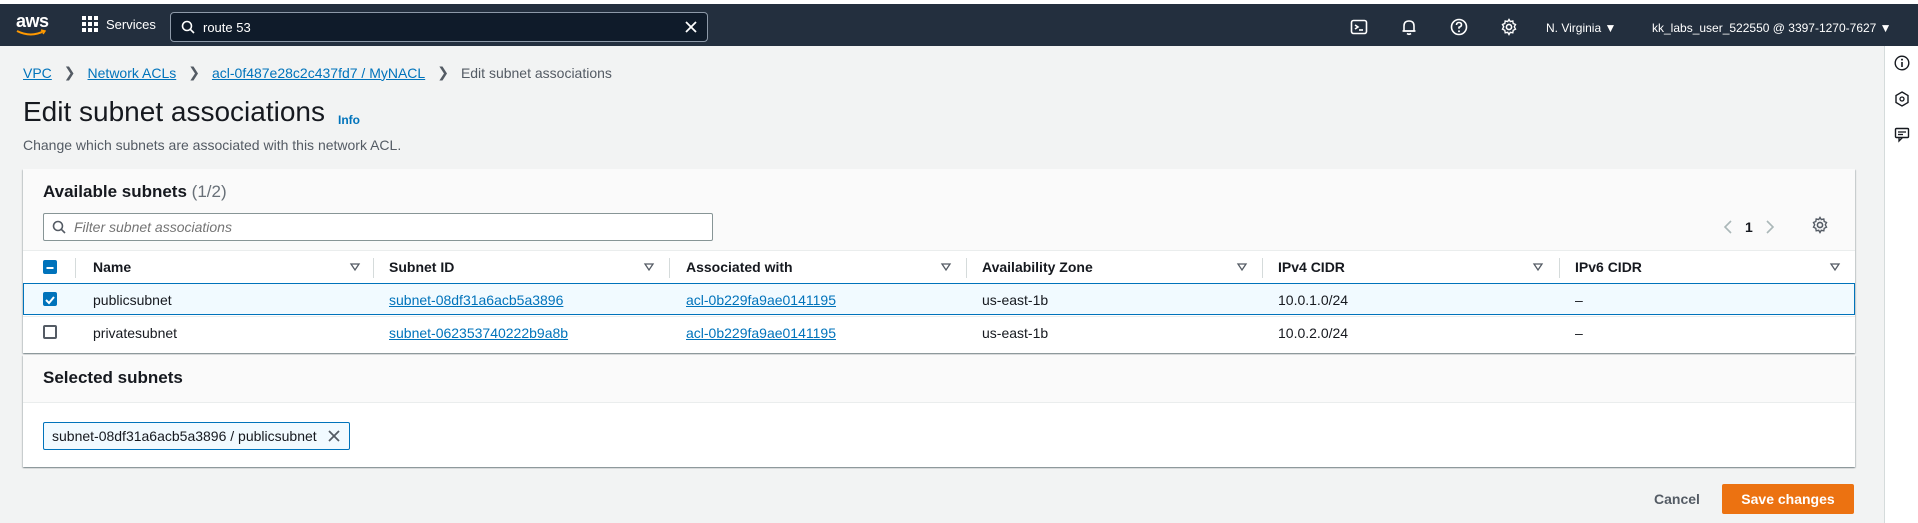 The image size is (1918, 523). What do you see at coordinates (1037, 267) in the screenshot?
I see `column-header-availability-zone-label: Availability Zone` at bounding box center [1037, 267].